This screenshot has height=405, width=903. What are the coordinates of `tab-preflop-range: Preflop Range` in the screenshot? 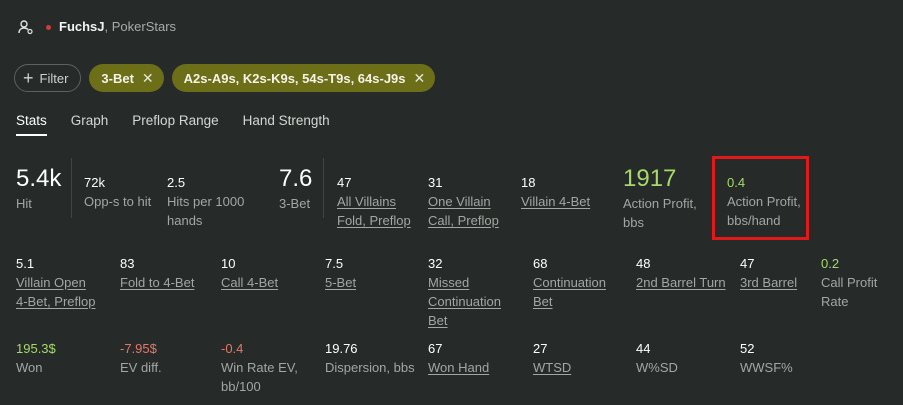 It's located at (175, 124).